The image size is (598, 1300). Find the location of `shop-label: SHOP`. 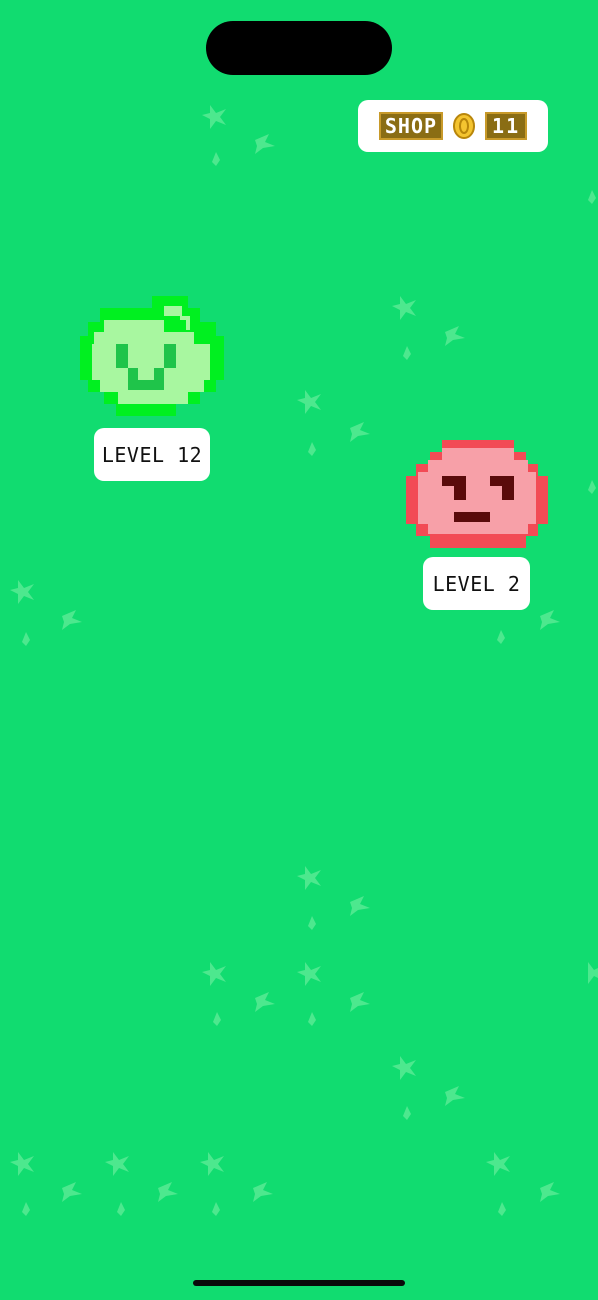

shop-label: SHOP is located at coordinates (411, 126).